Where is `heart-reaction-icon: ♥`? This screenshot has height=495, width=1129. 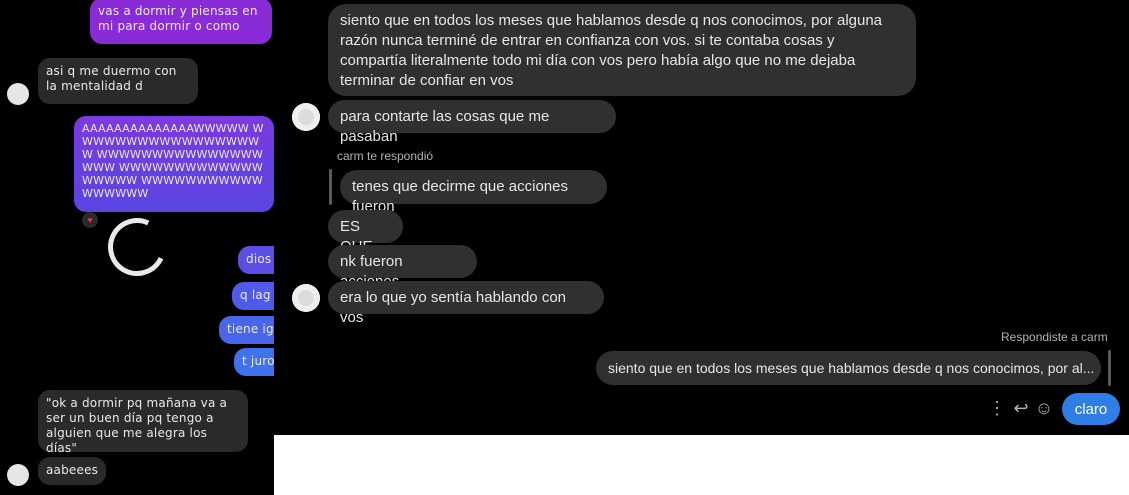
heart-reaction-icon: ♥ is located at coordinates (90, 220).